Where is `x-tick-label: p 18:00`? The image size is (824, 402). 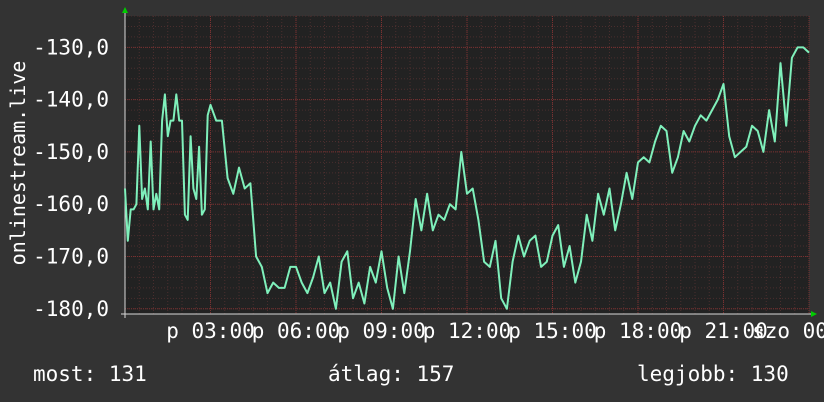 x-tick-label: p 18:00 is located at coordinates (638, 331).